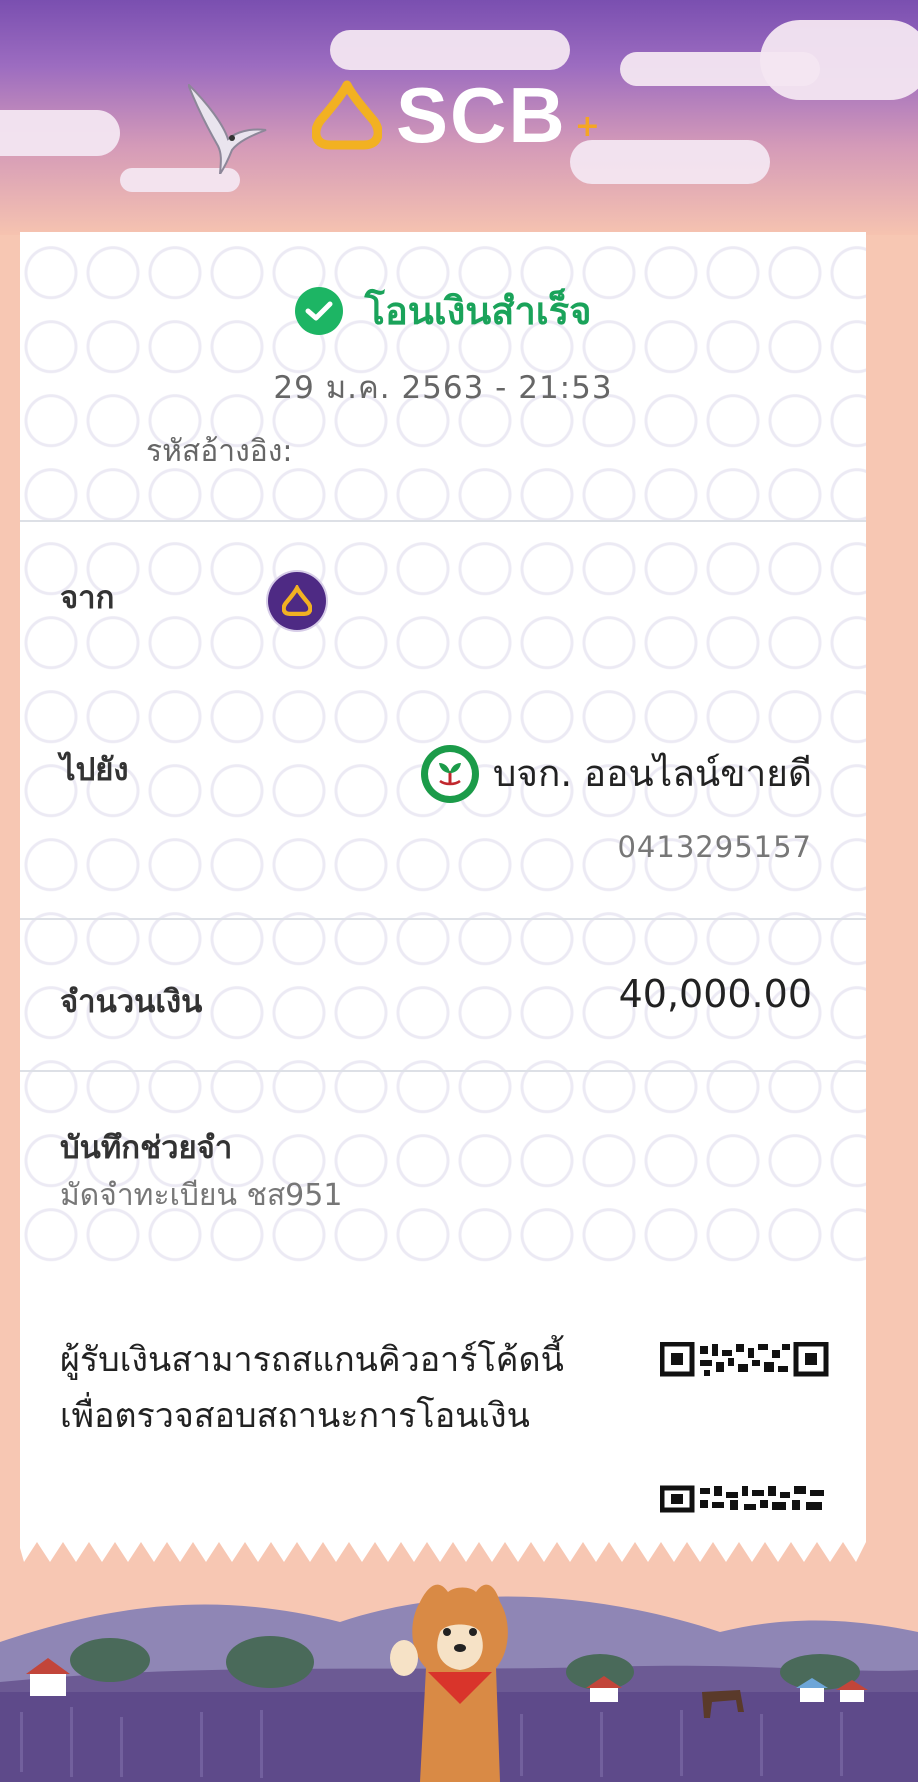  What do you see at coordinates (652, 773) in the screenshot?
I see `recipient-name: บจก. ออนไลน์ขายดี` at bounding box center [652, 773].